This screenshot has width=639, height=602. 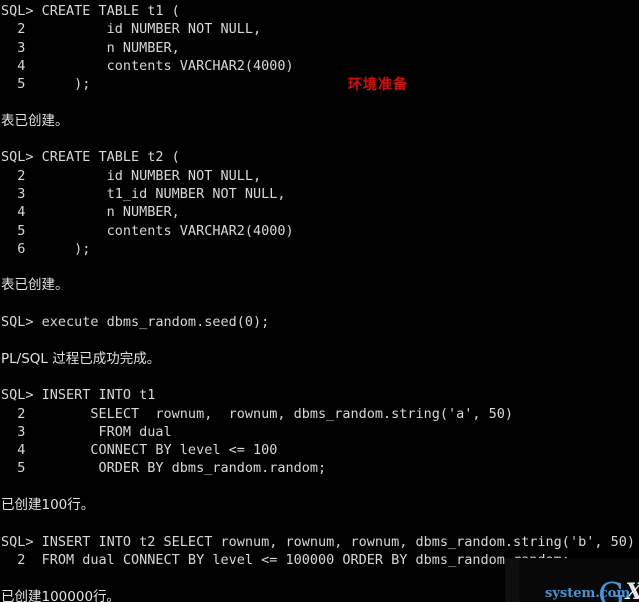 I want to click on terminal-line: 6 );, so click(x=46, y=248).